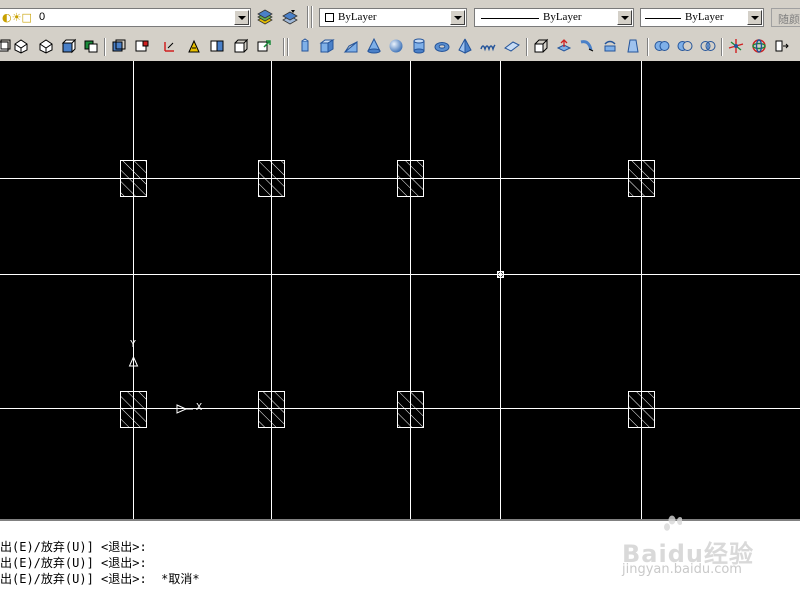 The height and width of the screenshot is (600, 800). Describe the element at coordinates (541, 46) in the screenshot. I see `extrude-icon` at that location.